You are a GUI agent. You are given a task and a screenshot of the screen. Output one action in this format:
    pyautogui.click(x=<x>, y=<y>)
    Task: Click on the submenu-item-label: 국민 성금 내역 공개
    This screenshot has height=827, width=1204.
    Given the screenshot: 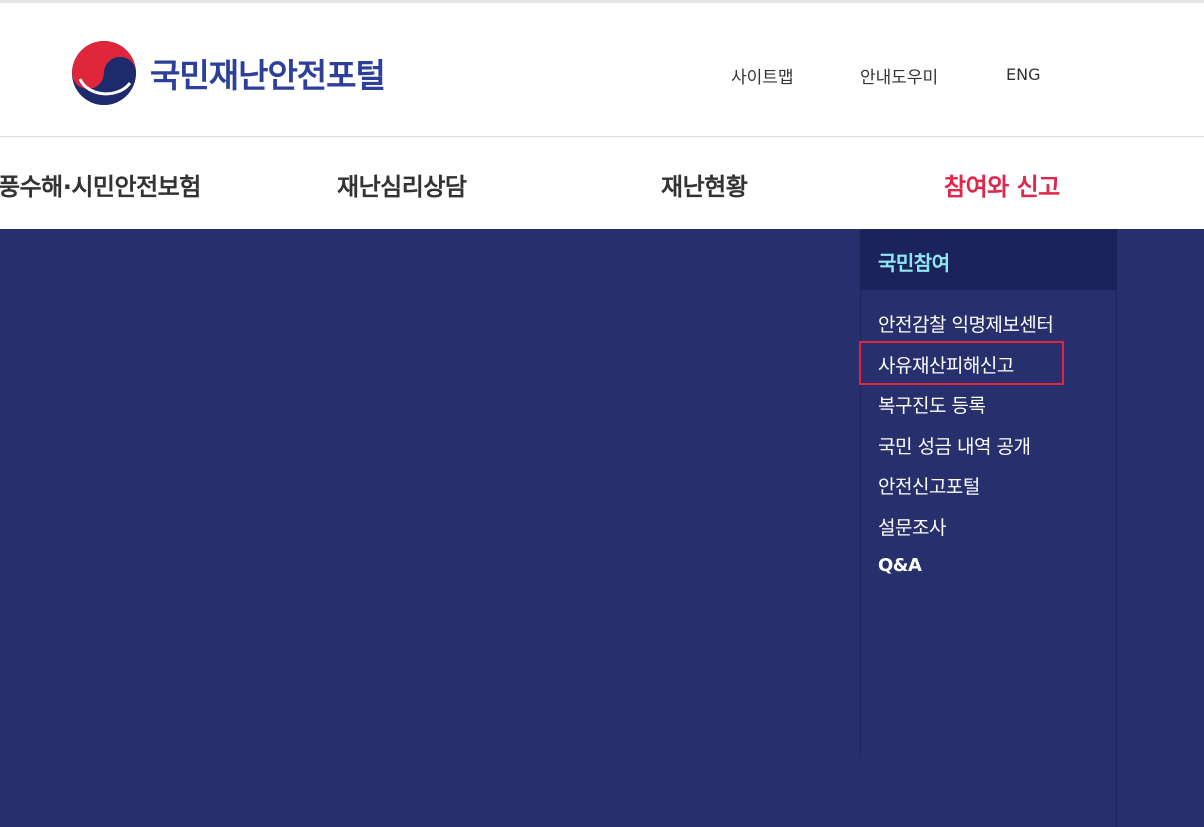 What is the action you would take?
    pyautogui.click(x=954, y=446)
    